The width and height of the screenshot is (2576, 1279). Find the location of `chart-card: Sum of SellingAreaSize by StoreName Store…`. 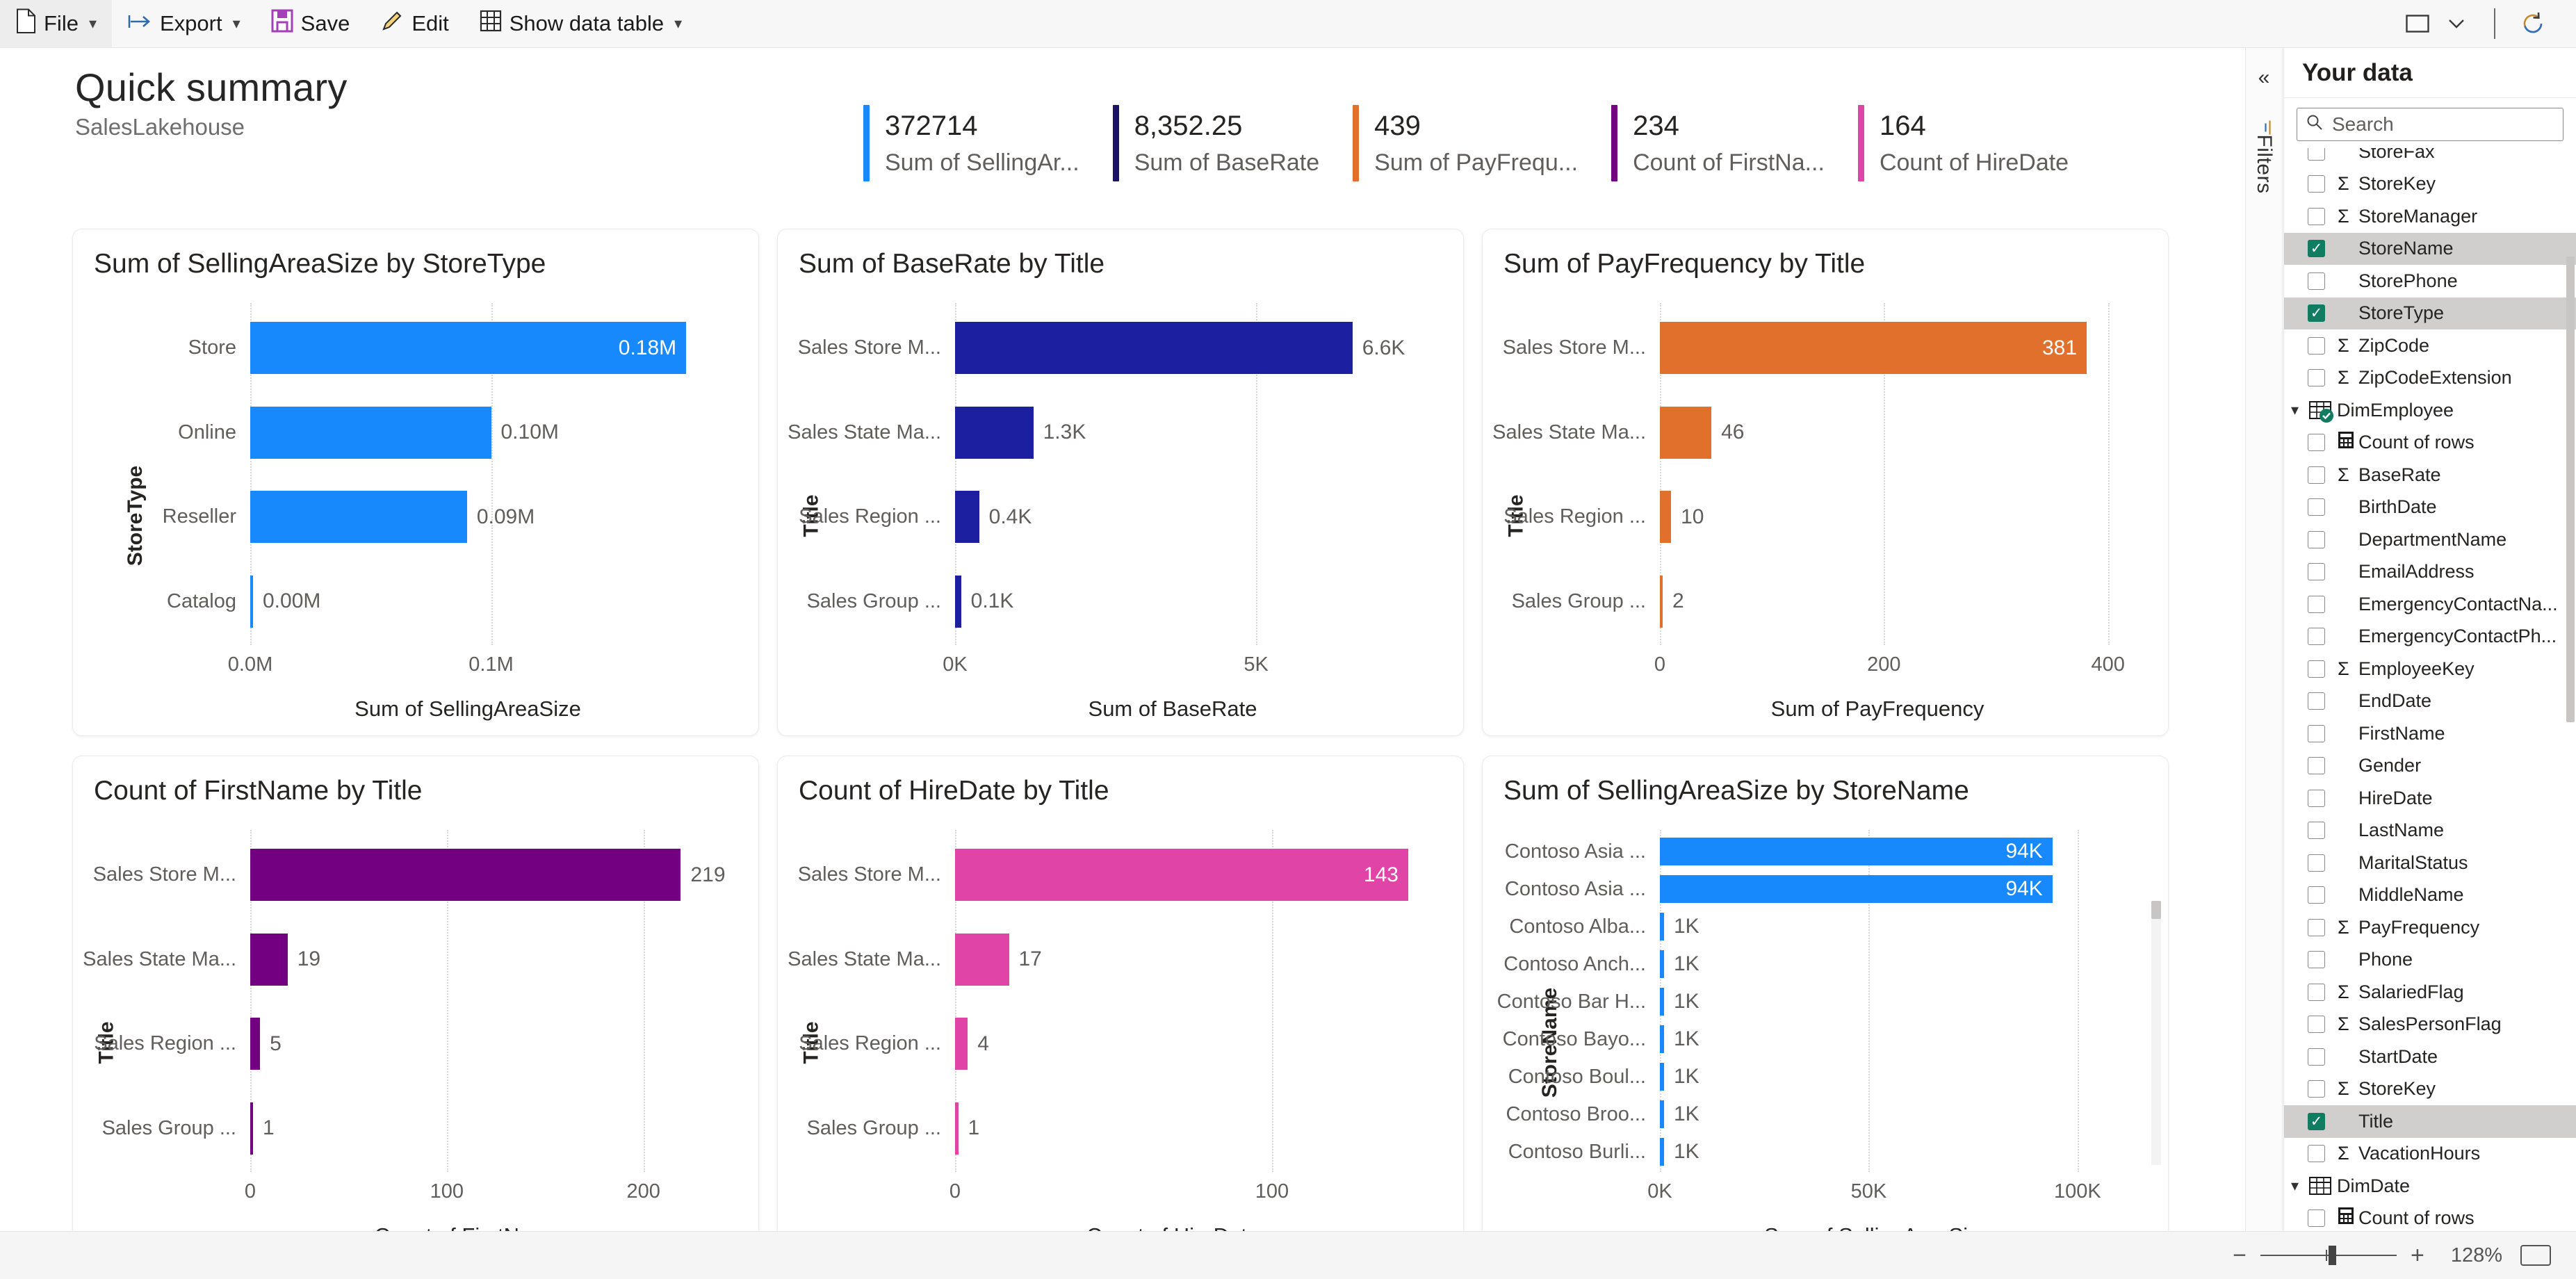

chart-card: Sum of SellingAreaSize by StoreName Store… is located at coordinates (1826, 993).